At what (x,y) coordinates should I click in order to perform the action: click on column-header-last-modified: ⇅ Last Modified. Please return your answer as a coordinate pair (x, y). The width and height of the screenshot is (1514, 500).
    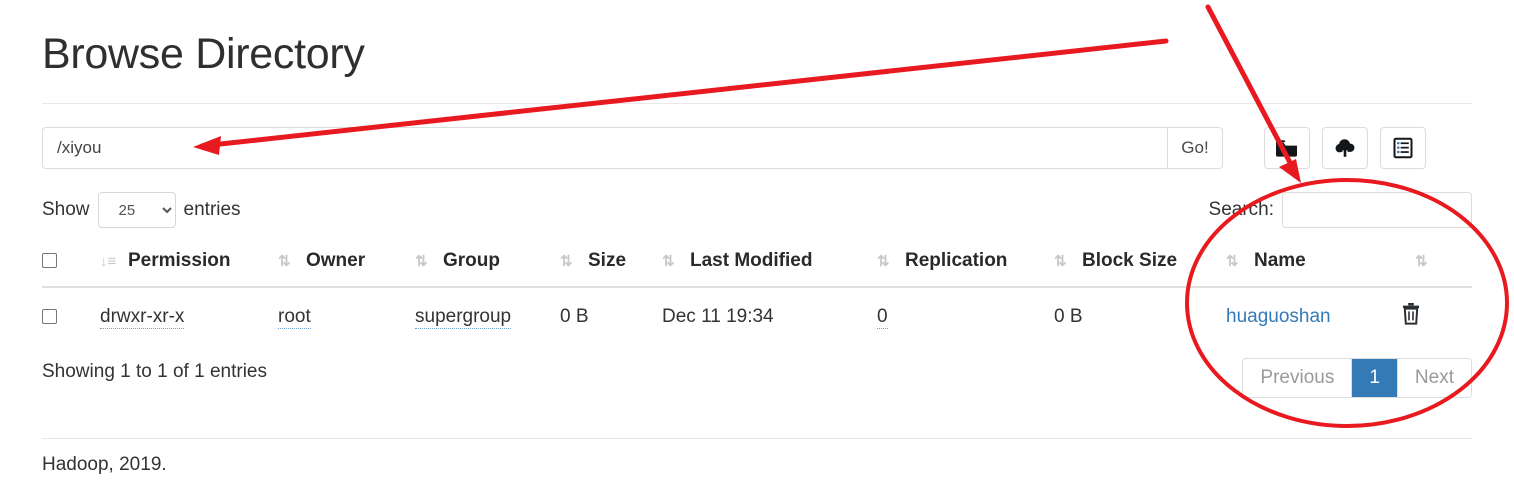
    Looking at the image, I should click on (769, 269).